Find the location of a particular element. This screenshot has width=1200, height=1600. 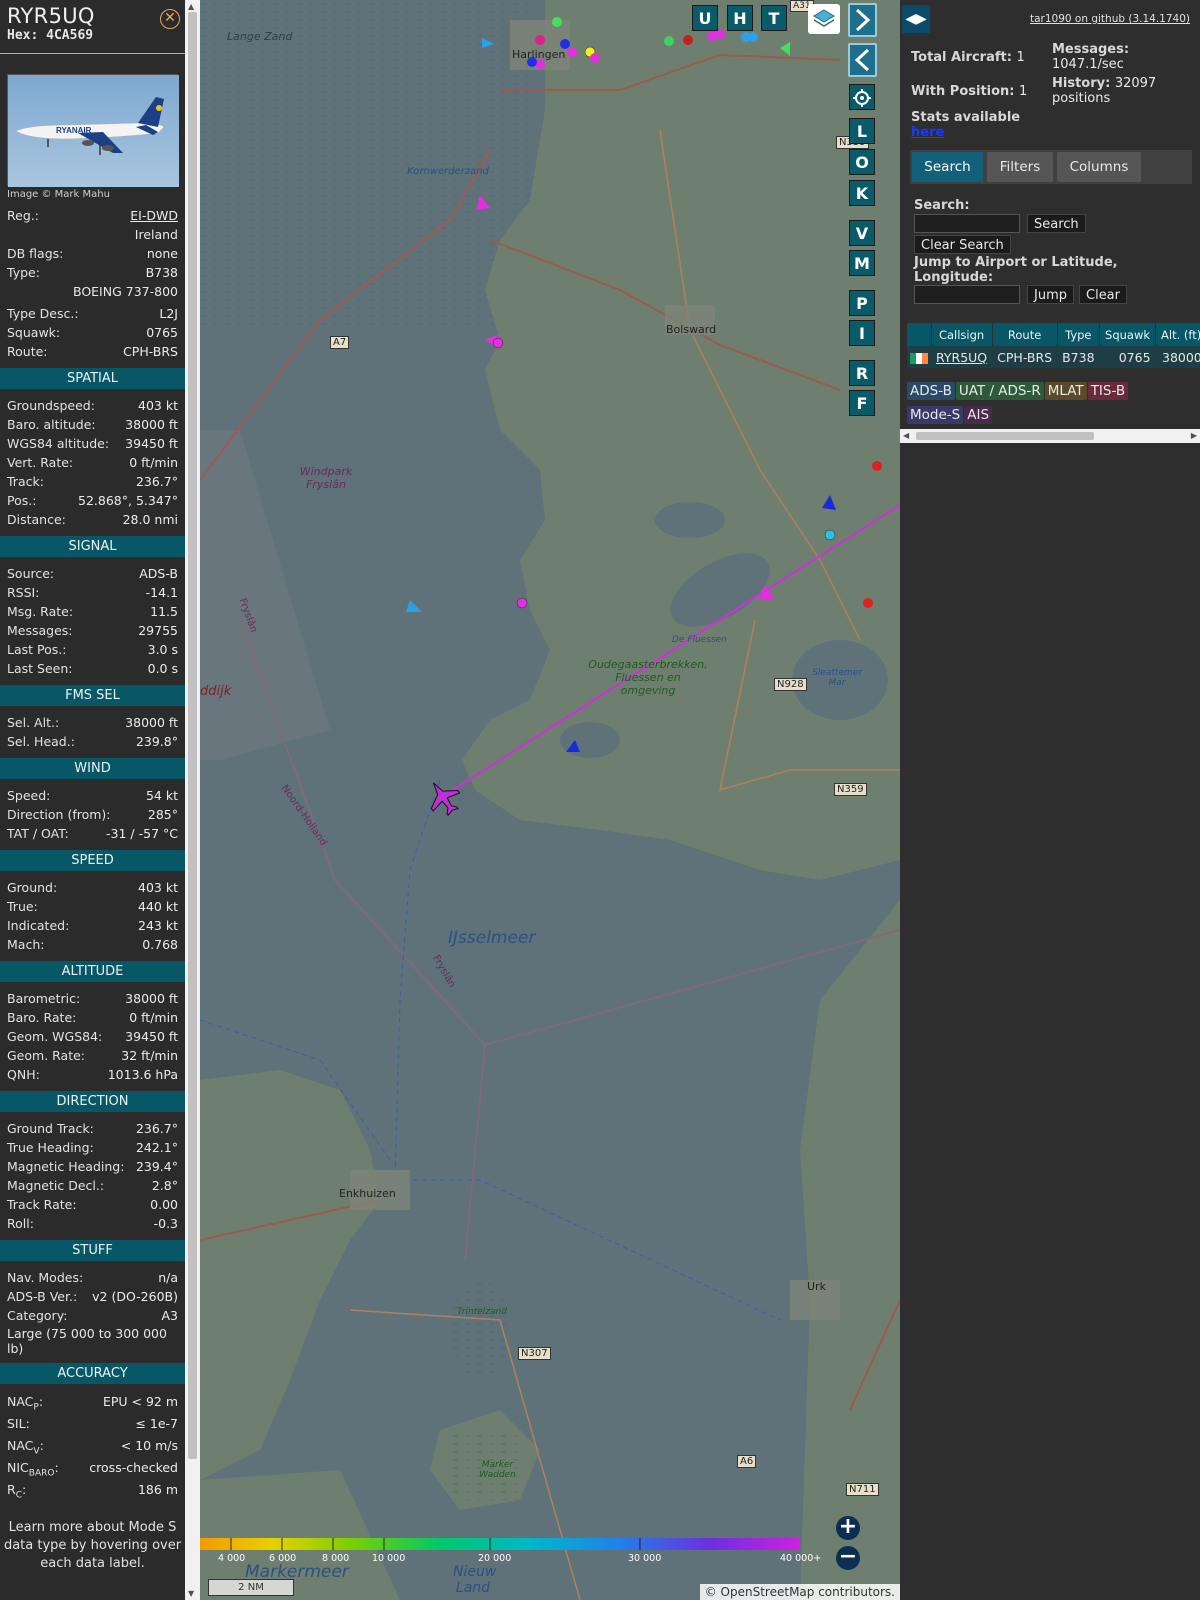

button-k: K is located at coordinates (862, 193).